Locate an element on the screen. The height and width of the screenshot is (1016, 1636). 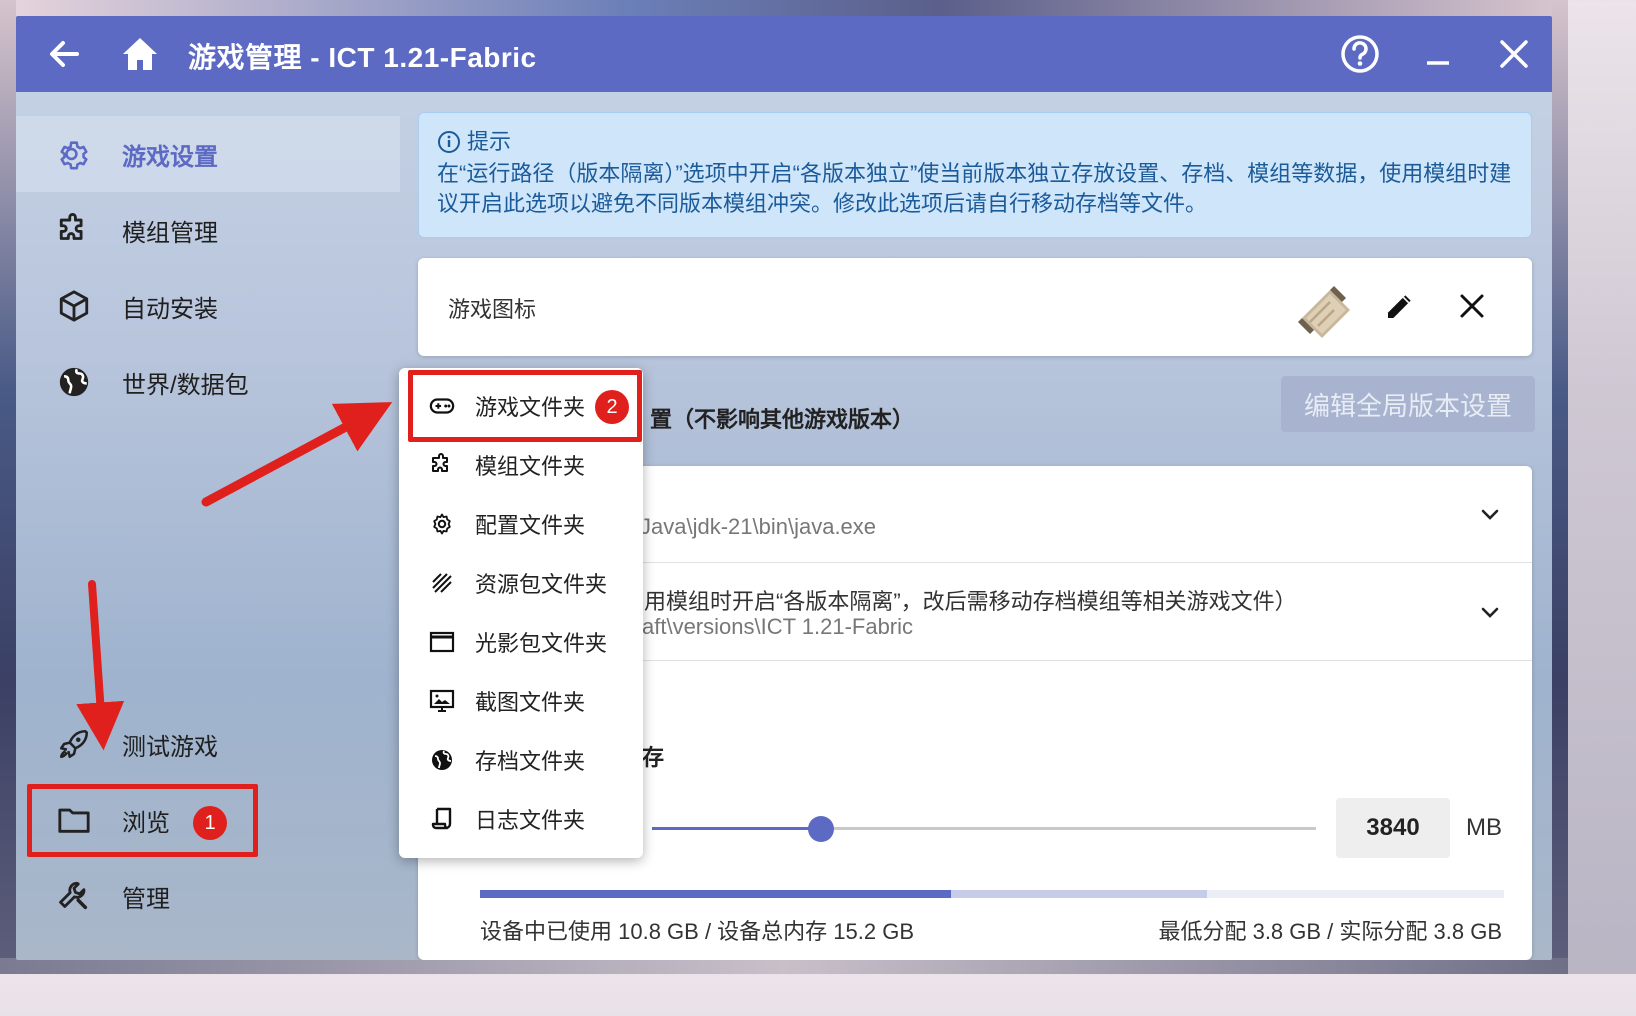
arrow-to-game-folder is located at coordinates (297, 454).